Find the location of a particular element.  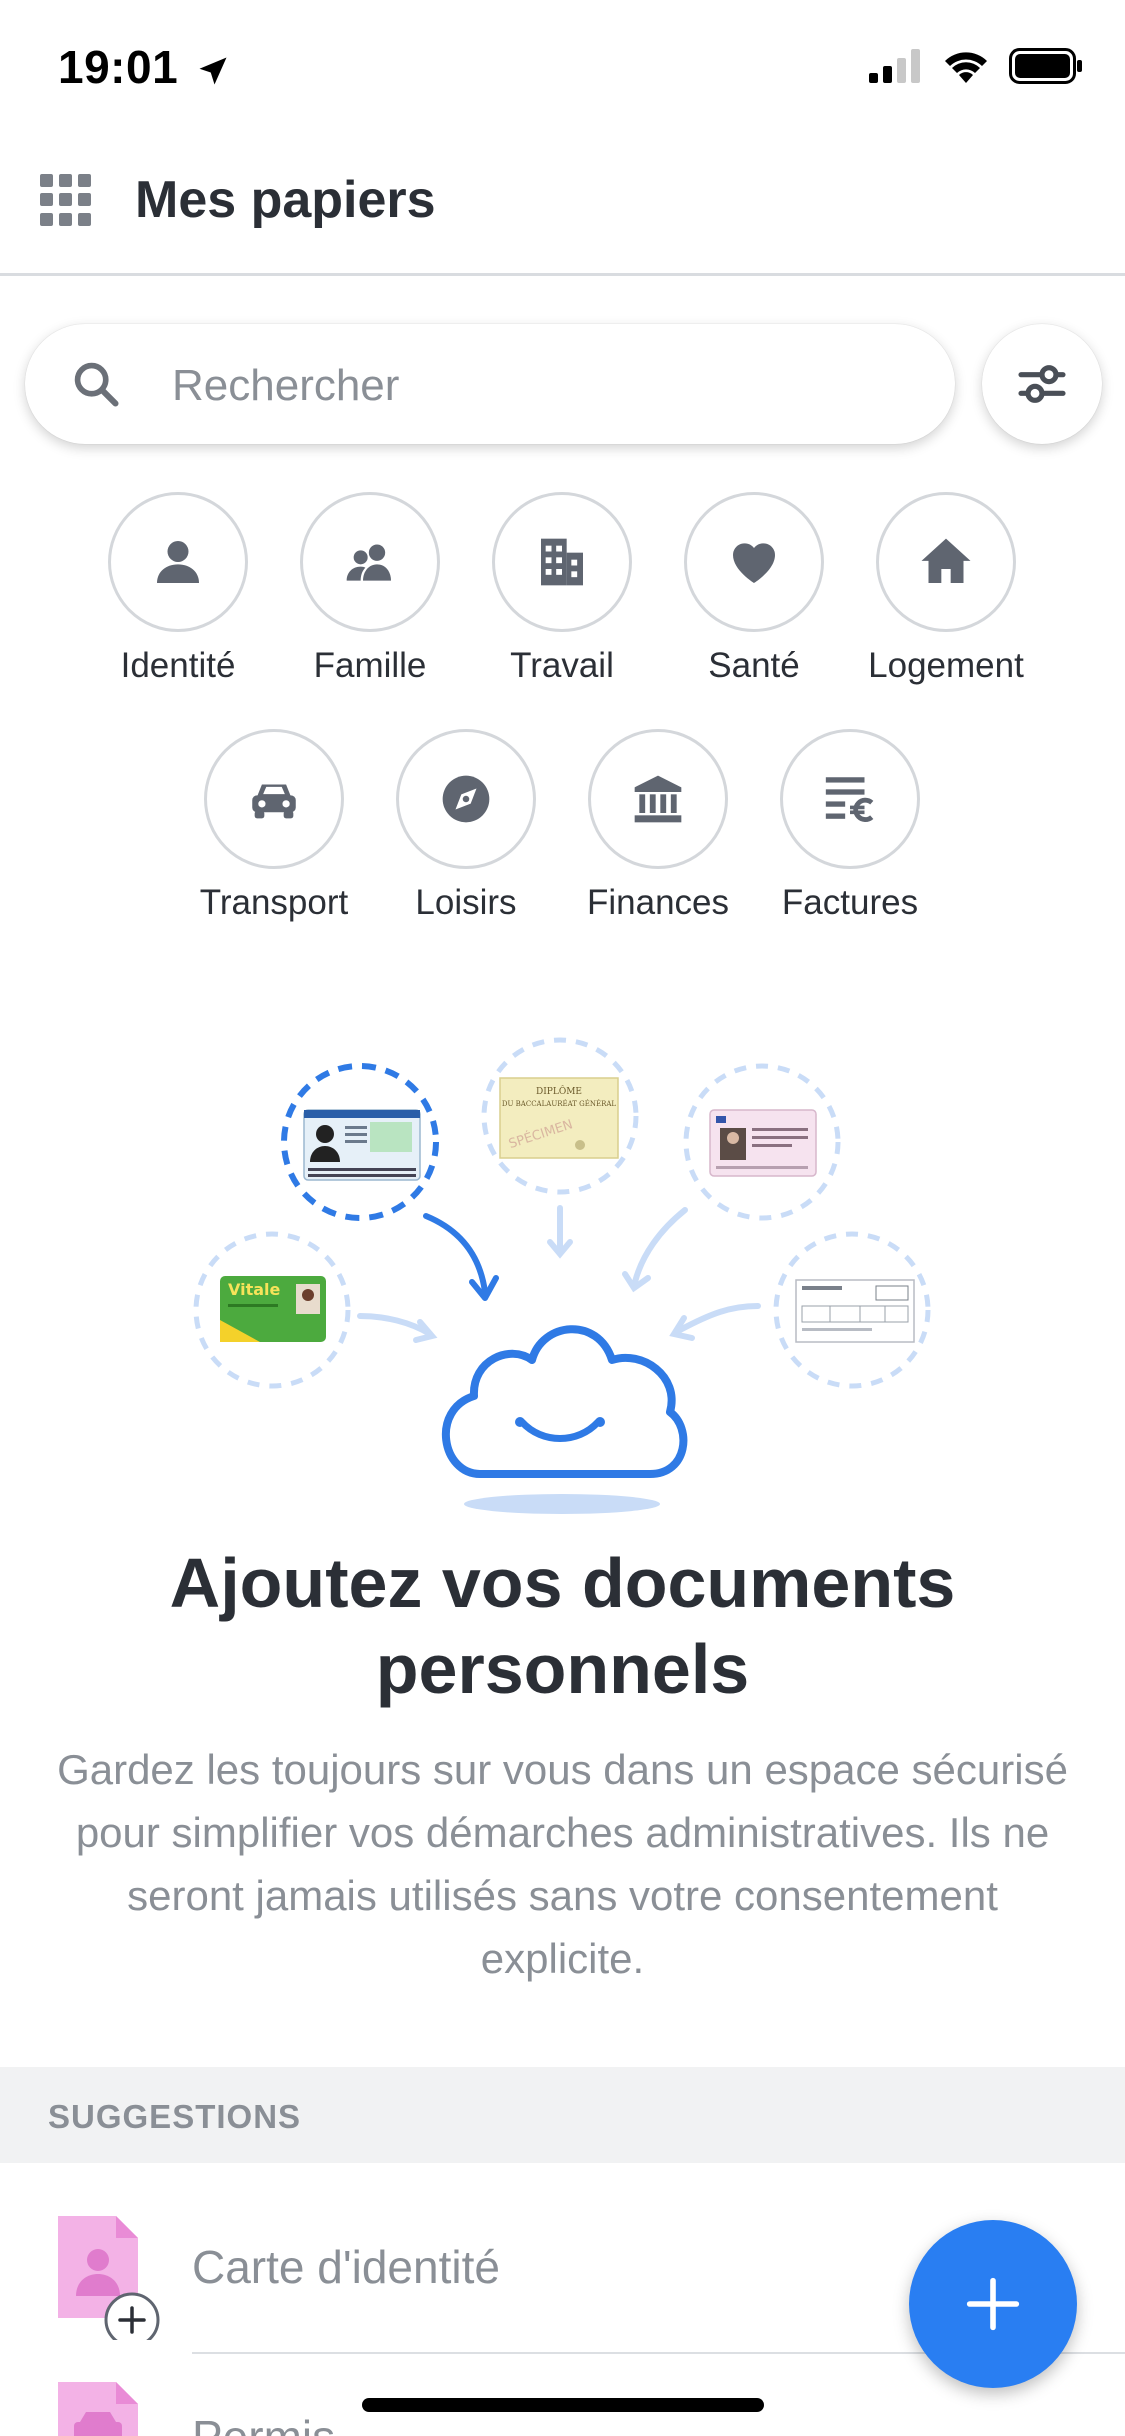

category-label: Loisirs is located at coordinates (466, 902).